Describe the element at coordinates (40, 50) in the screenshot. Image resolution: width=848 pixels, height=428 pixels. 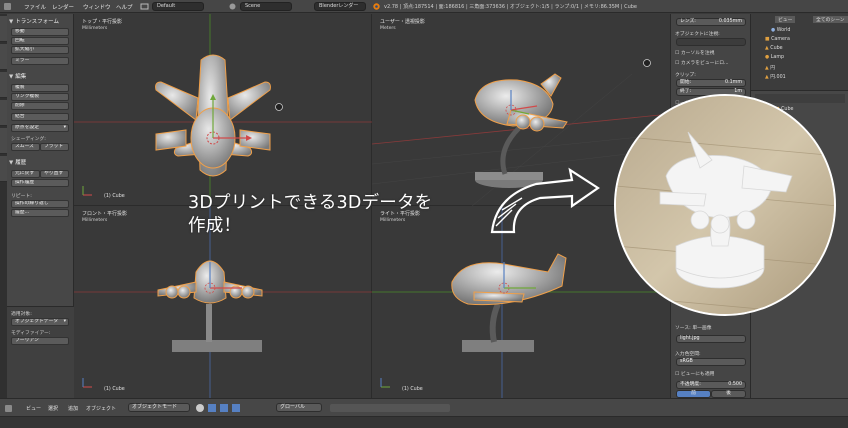
I see `scale-button: 拡大縮小` at that location.